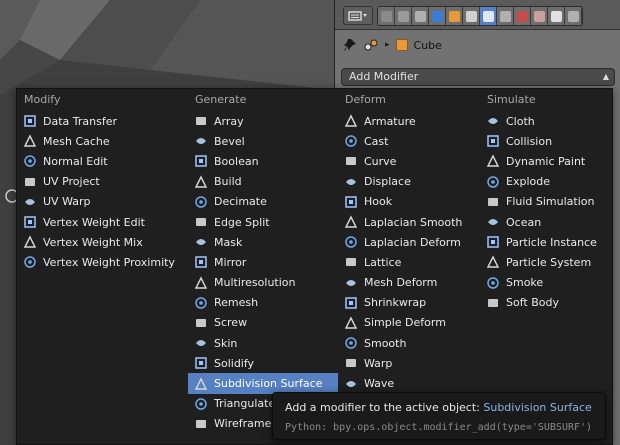 Image resolution: width=620 pixels, height=445 pixels. Describe the element at coordinates (546, 222) in the screenshot. I see `menu-item-ocean: Ocean` at that location.